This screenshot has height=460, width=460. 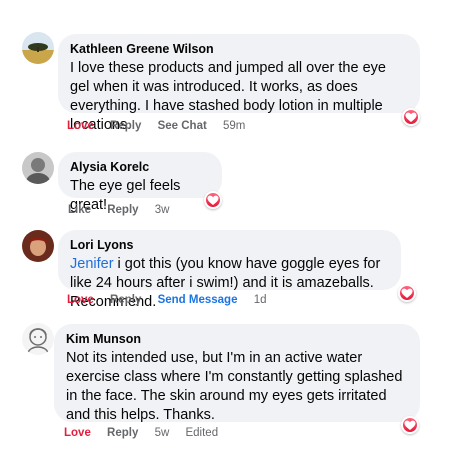 What do you see at coordinates (147, 433) in the screenshot?
I see `comment-actions: Love Reply 5w Edited` at bounding box center [147, 433].